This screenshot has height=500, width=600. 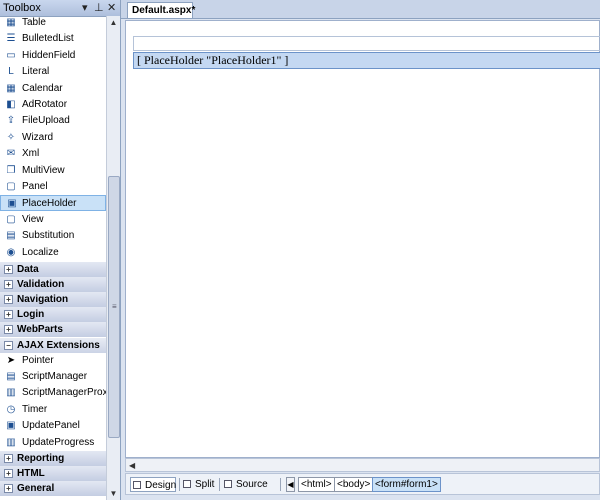 I want to click on hidden-field-icon: ▭, so click(x=11, y=55).